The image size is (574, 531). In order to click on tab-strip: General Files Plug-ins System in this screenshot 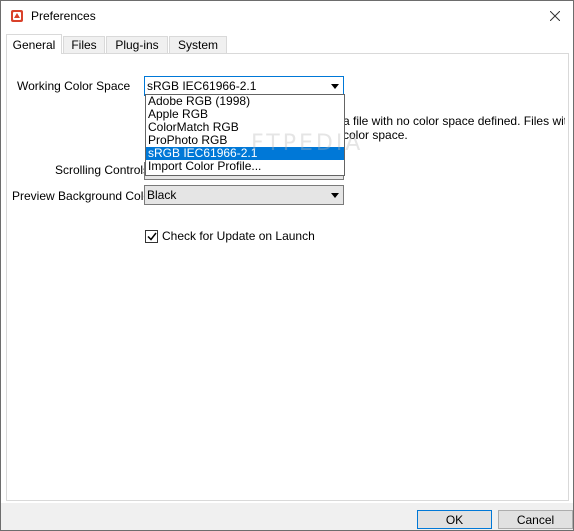, I will do `click(286, 44)`.